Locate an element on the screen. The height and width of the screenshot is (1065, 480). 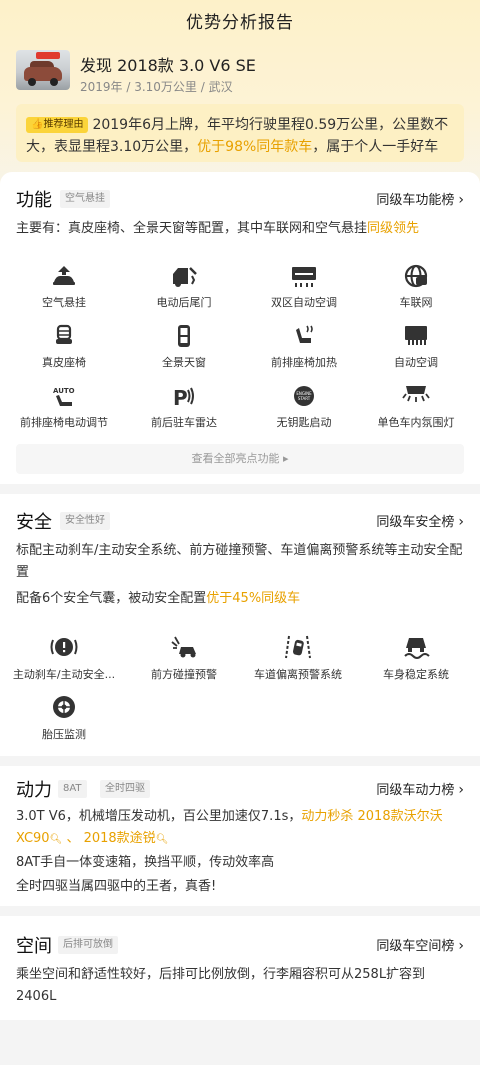
tire-pressure-icon is located at coordinates (64, 707).